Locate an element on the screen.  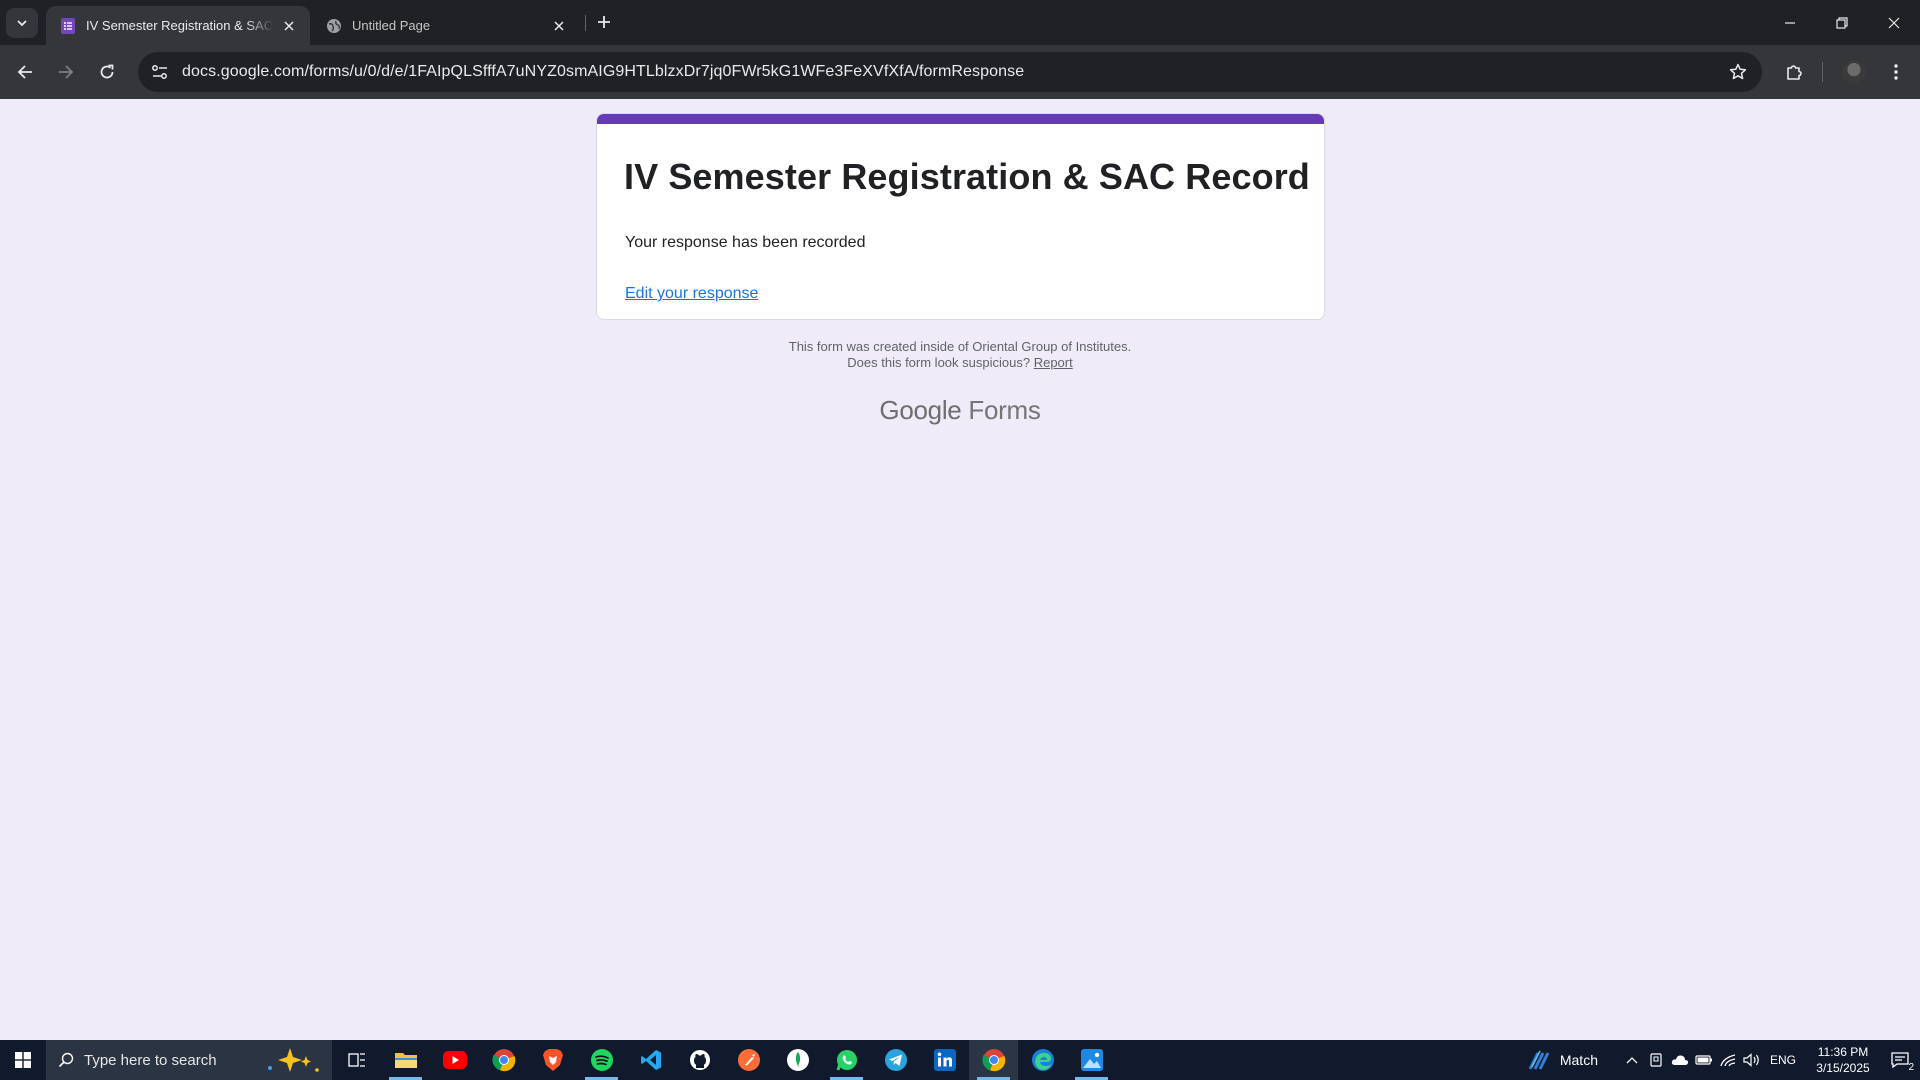
photos-app is located at coordinates (1091, 1060).